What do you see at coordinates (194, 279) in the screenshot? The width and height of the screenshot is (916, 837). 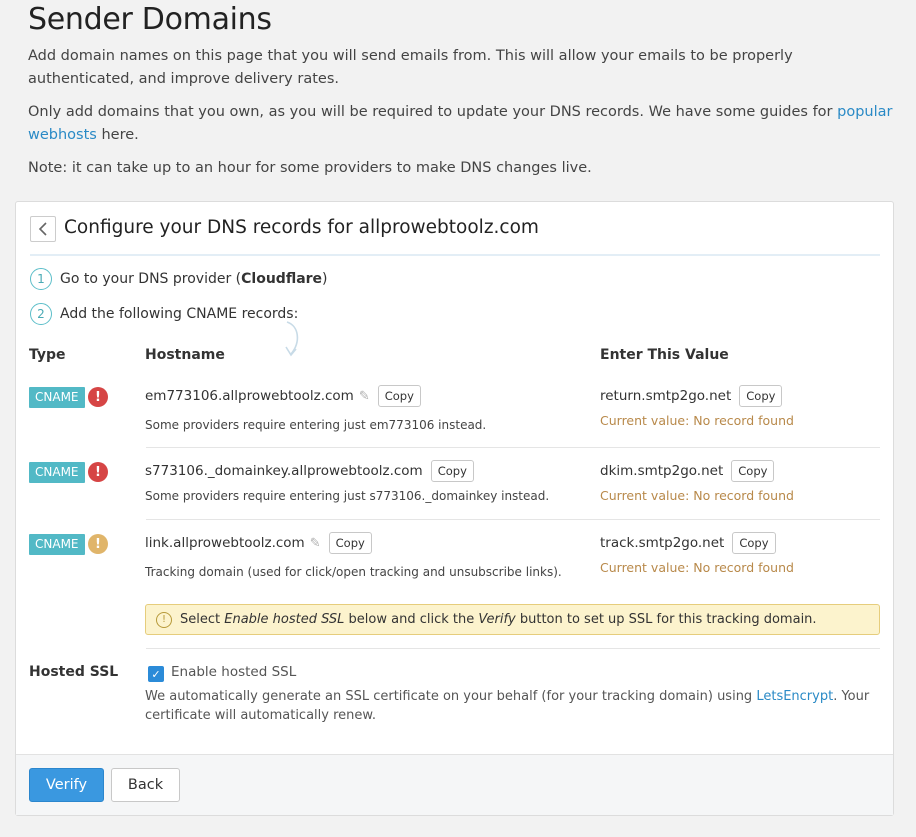 I see `step-1-text: Go to your DNS provider (Cloudflare)` at bounding box center [194, 279].